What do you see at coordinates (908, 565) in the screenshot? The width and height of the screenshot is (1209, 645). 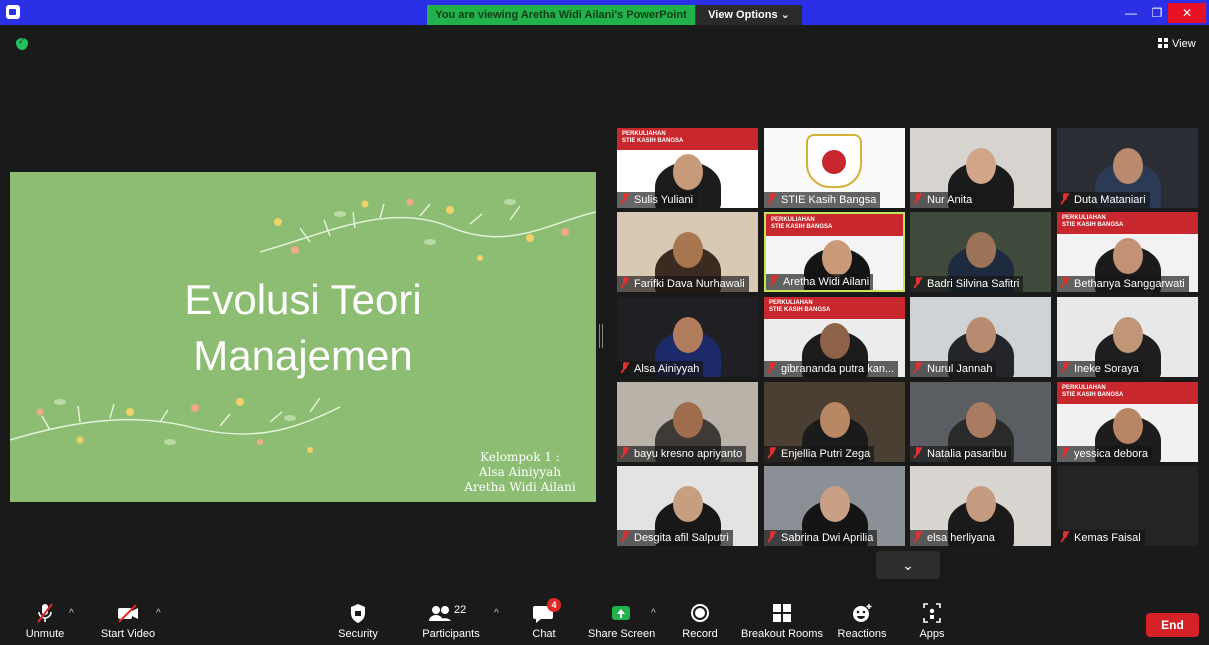 I see `show-more-participants-button: ⌄` at bounding box center [908, 565].